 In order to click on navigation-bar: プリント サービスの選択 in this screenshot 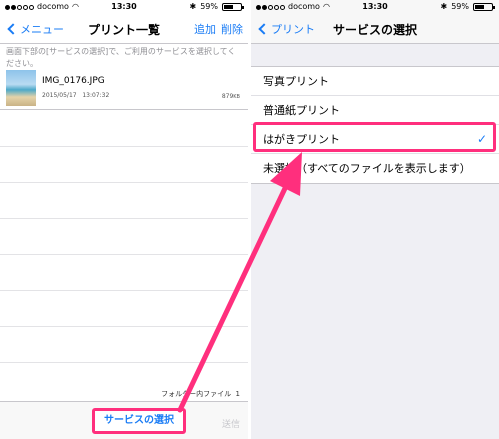, I will do `click(375, 29)`.